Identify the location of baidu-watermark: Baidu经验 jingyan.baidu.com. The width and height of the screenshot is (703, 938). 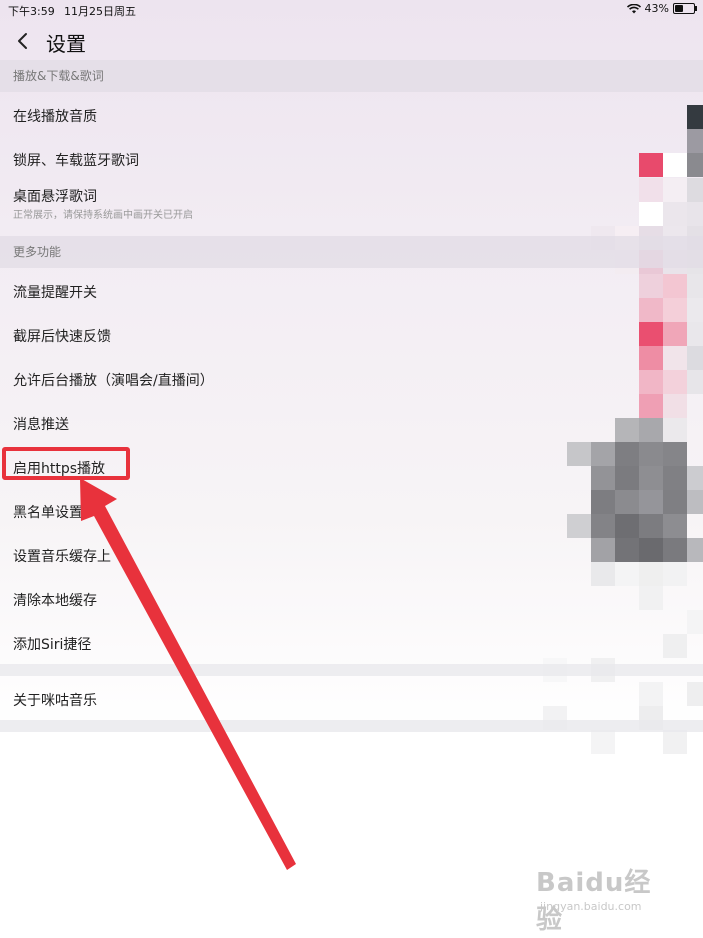
(606, 898).